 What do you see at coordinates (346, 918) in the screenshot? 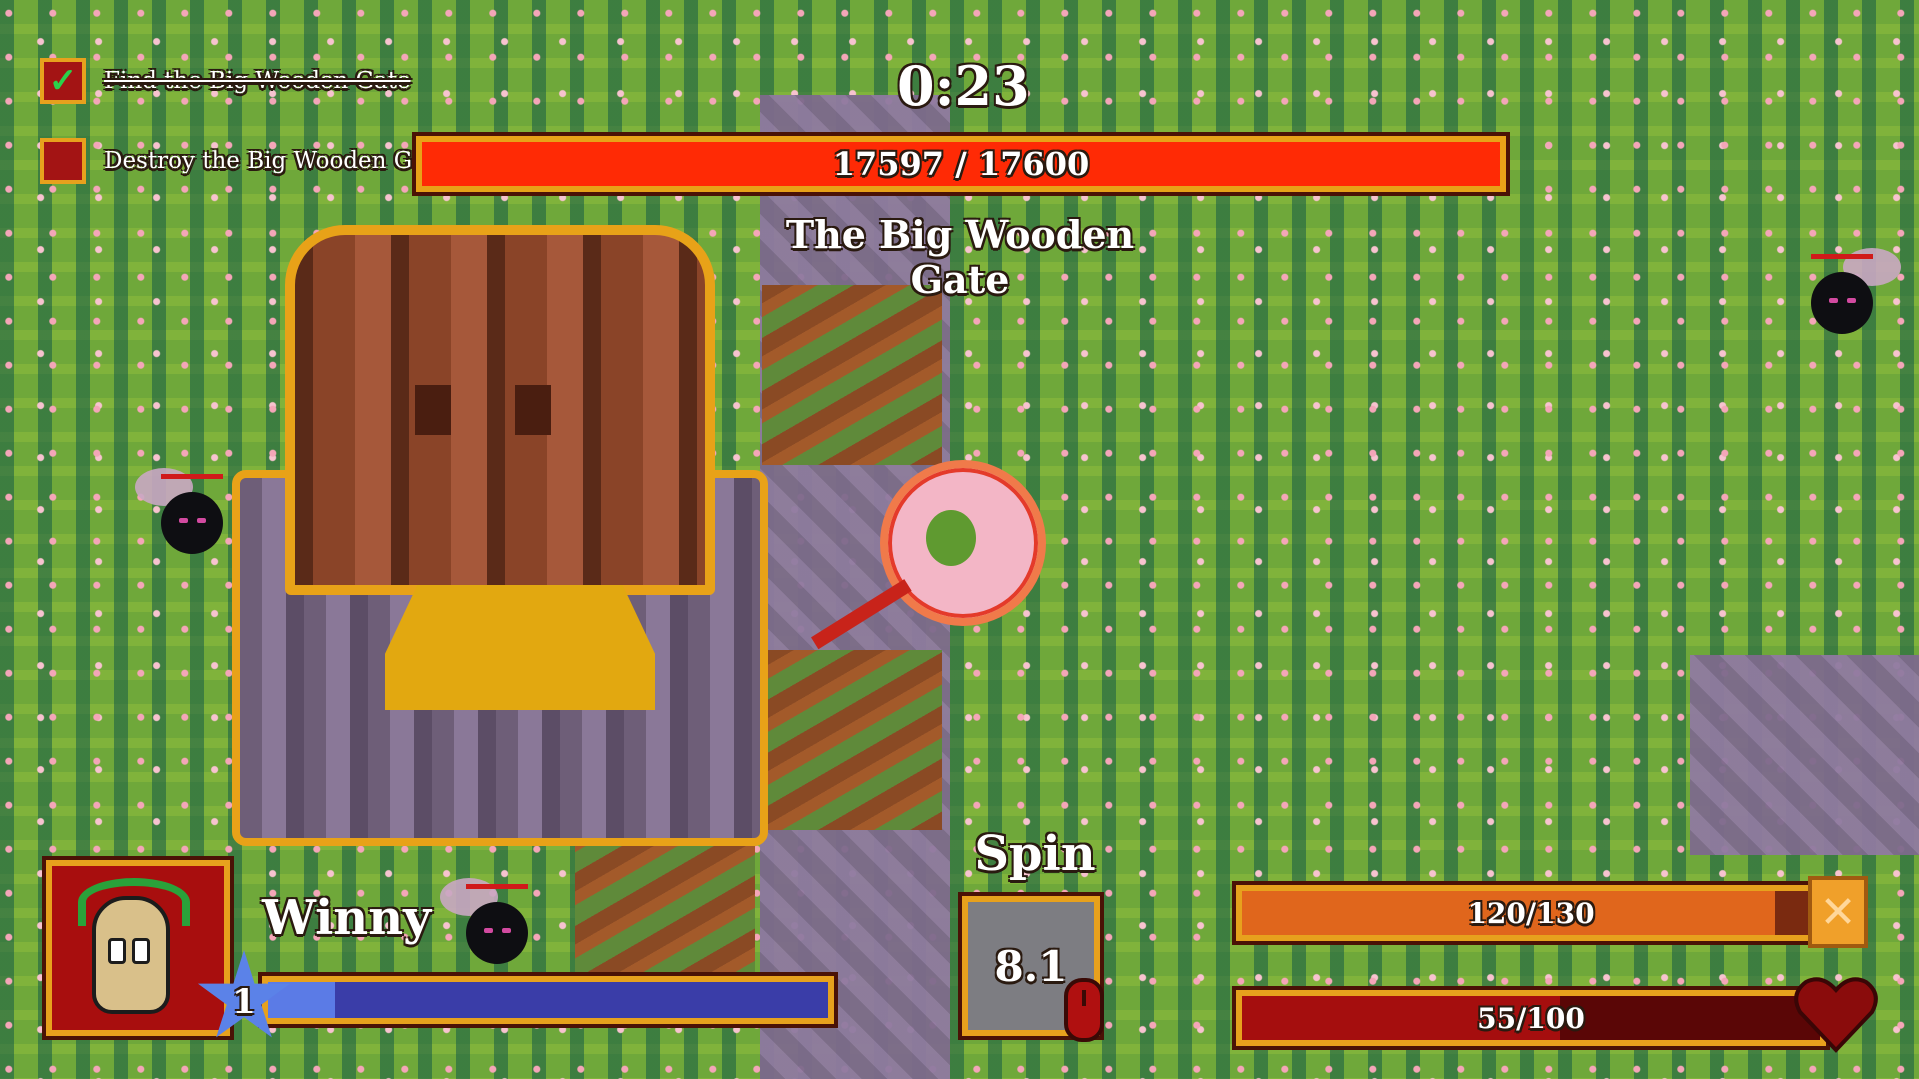
I see `player-name: Winny` at bounding box center [346, 918].